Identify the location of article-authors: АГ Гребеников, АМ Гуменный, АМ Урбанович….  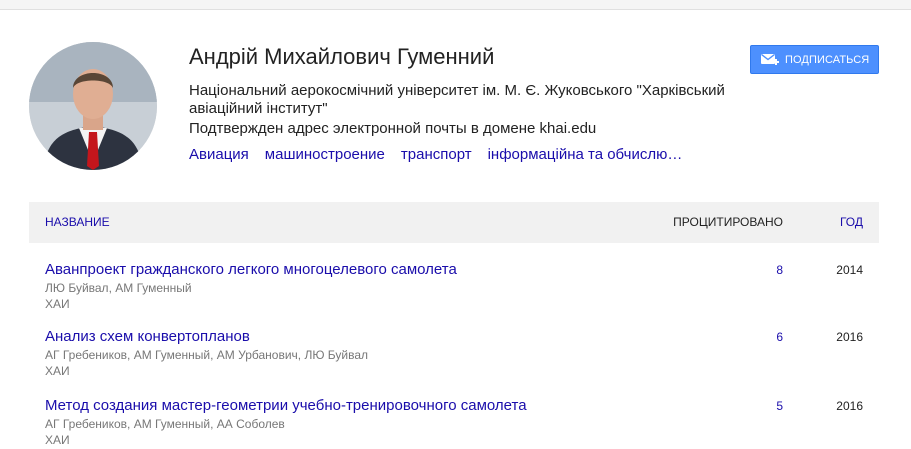
(207, 355).